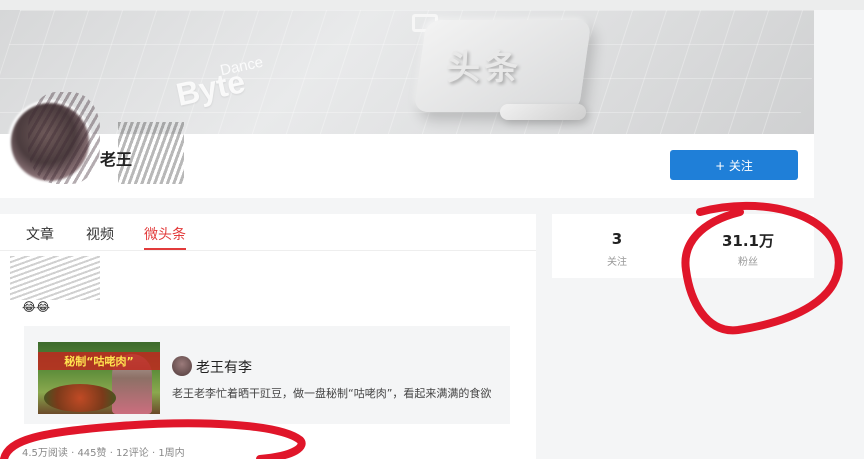  Describe the element at coordinates (36, 307) in the screenshot. I see `post-emoji: 😂😂` at that location.